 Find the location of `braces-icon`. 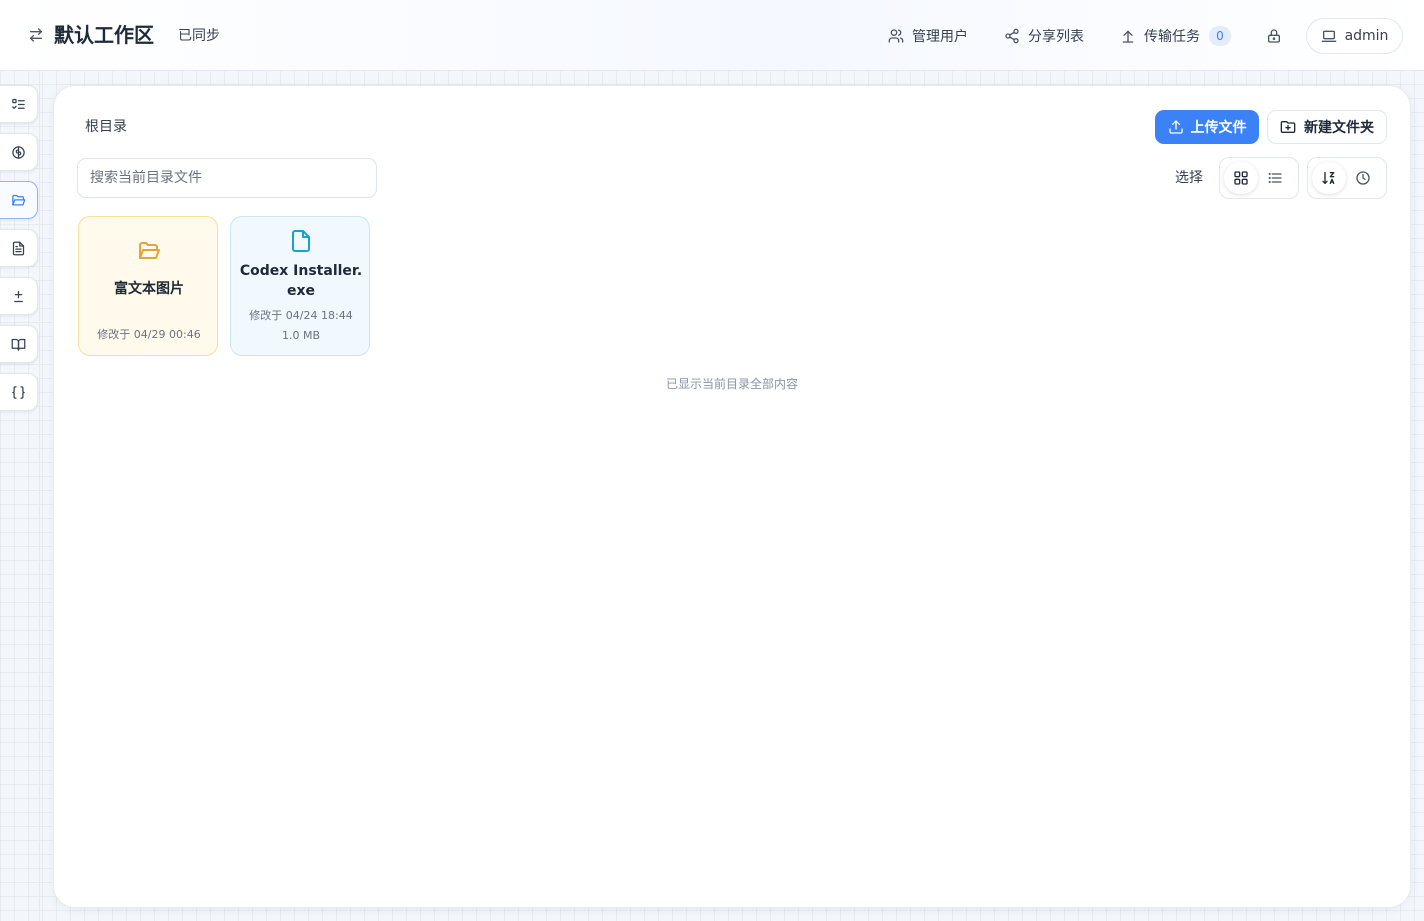

braces-icon is located at coordinates (18, 392).